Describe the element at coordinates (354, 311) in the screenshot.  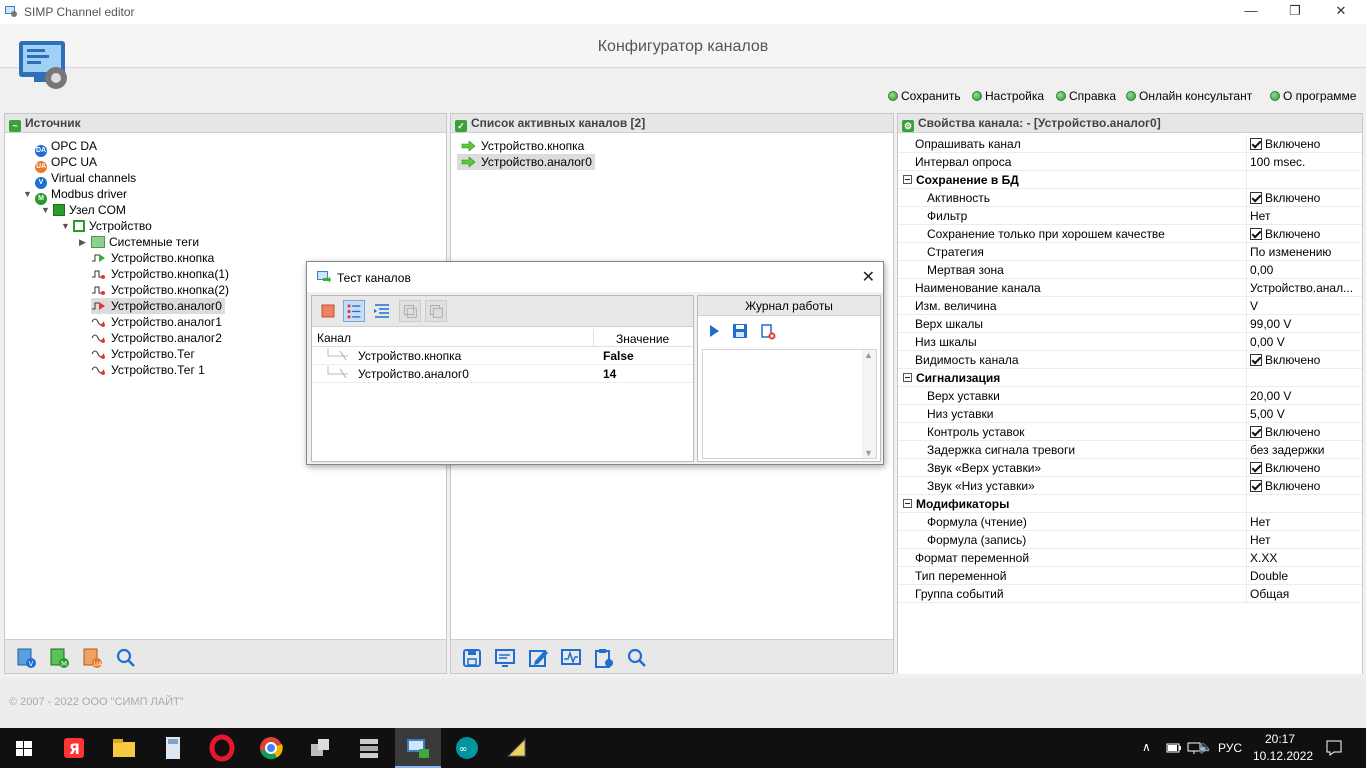
I see `list-view-icon` at that location.